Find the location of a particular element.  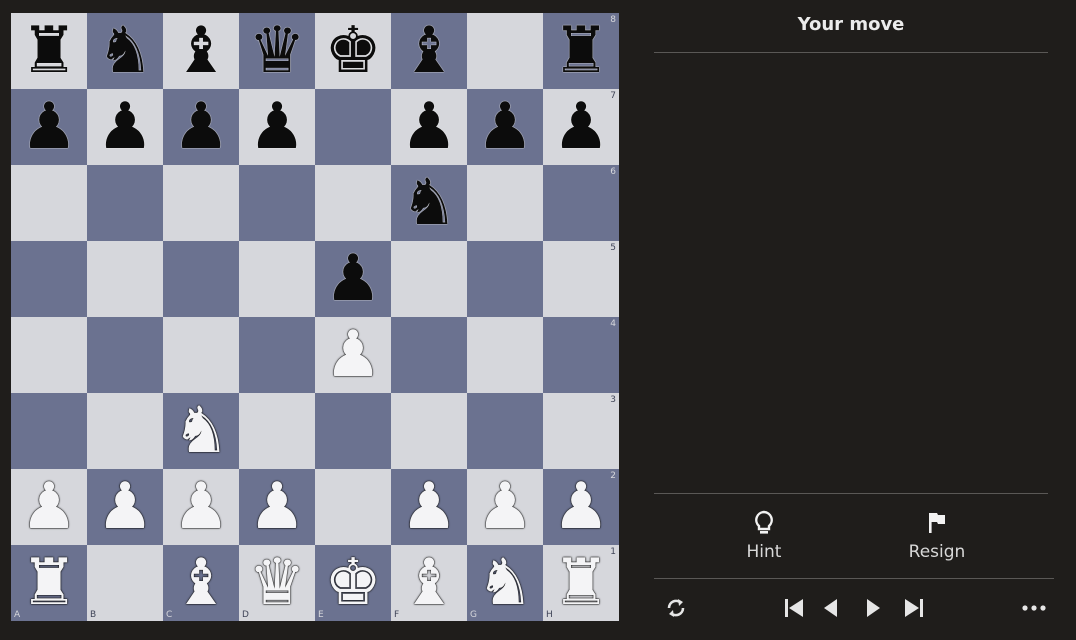

white-queen-piece: ♛ is located at coordinates (276, 583).